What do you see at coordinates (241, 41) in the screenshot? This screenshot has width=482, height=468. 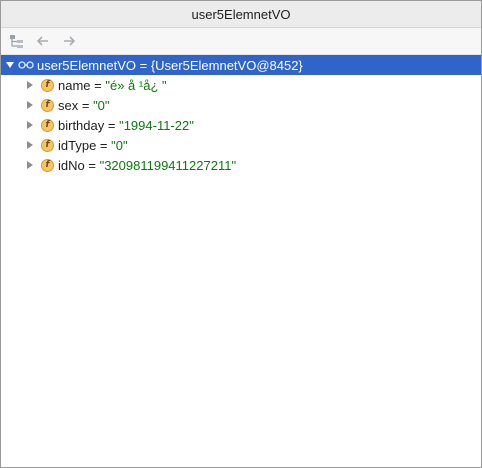 I see `toolbar` at bounding box center [241, 41].